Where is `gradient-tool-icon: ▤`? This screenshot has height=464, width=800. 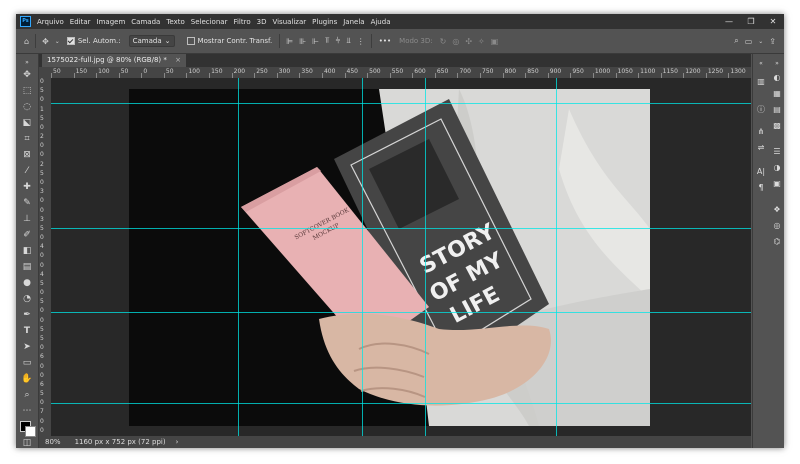 gradient-tool-icon: ▤ is located at coordinates (27, 267).